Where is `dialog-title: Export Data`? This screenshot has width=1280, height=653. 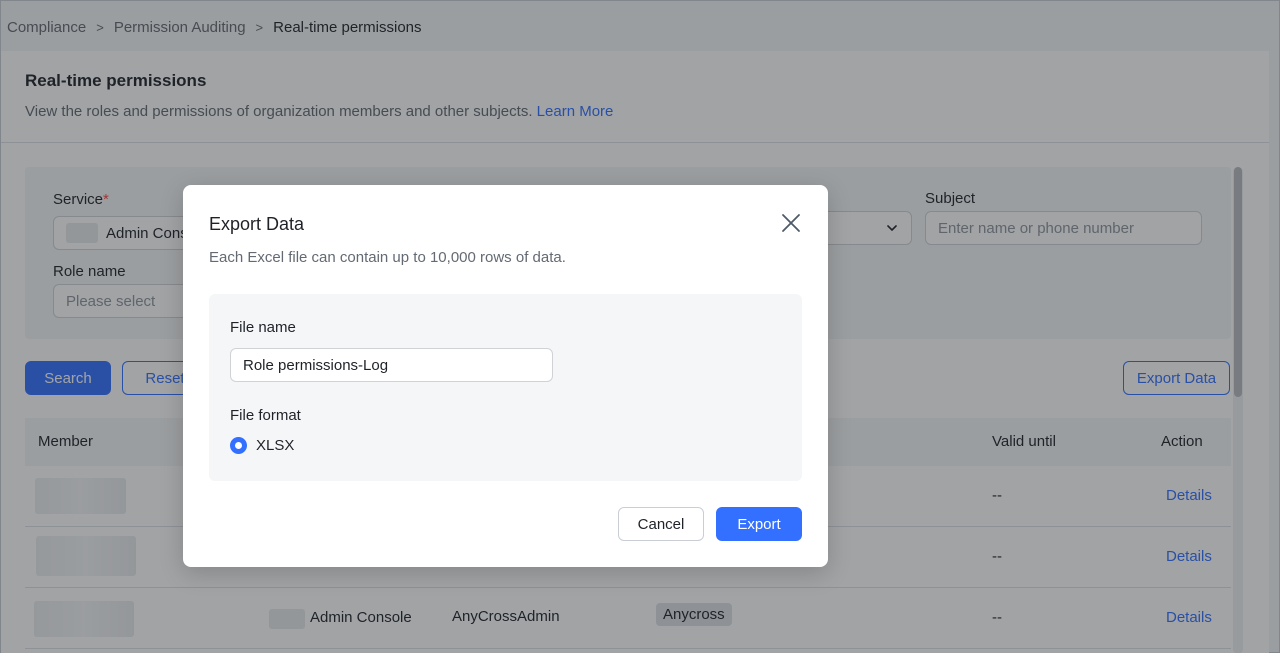
dialog-title: Export Data is located at coordinates (257, 224).